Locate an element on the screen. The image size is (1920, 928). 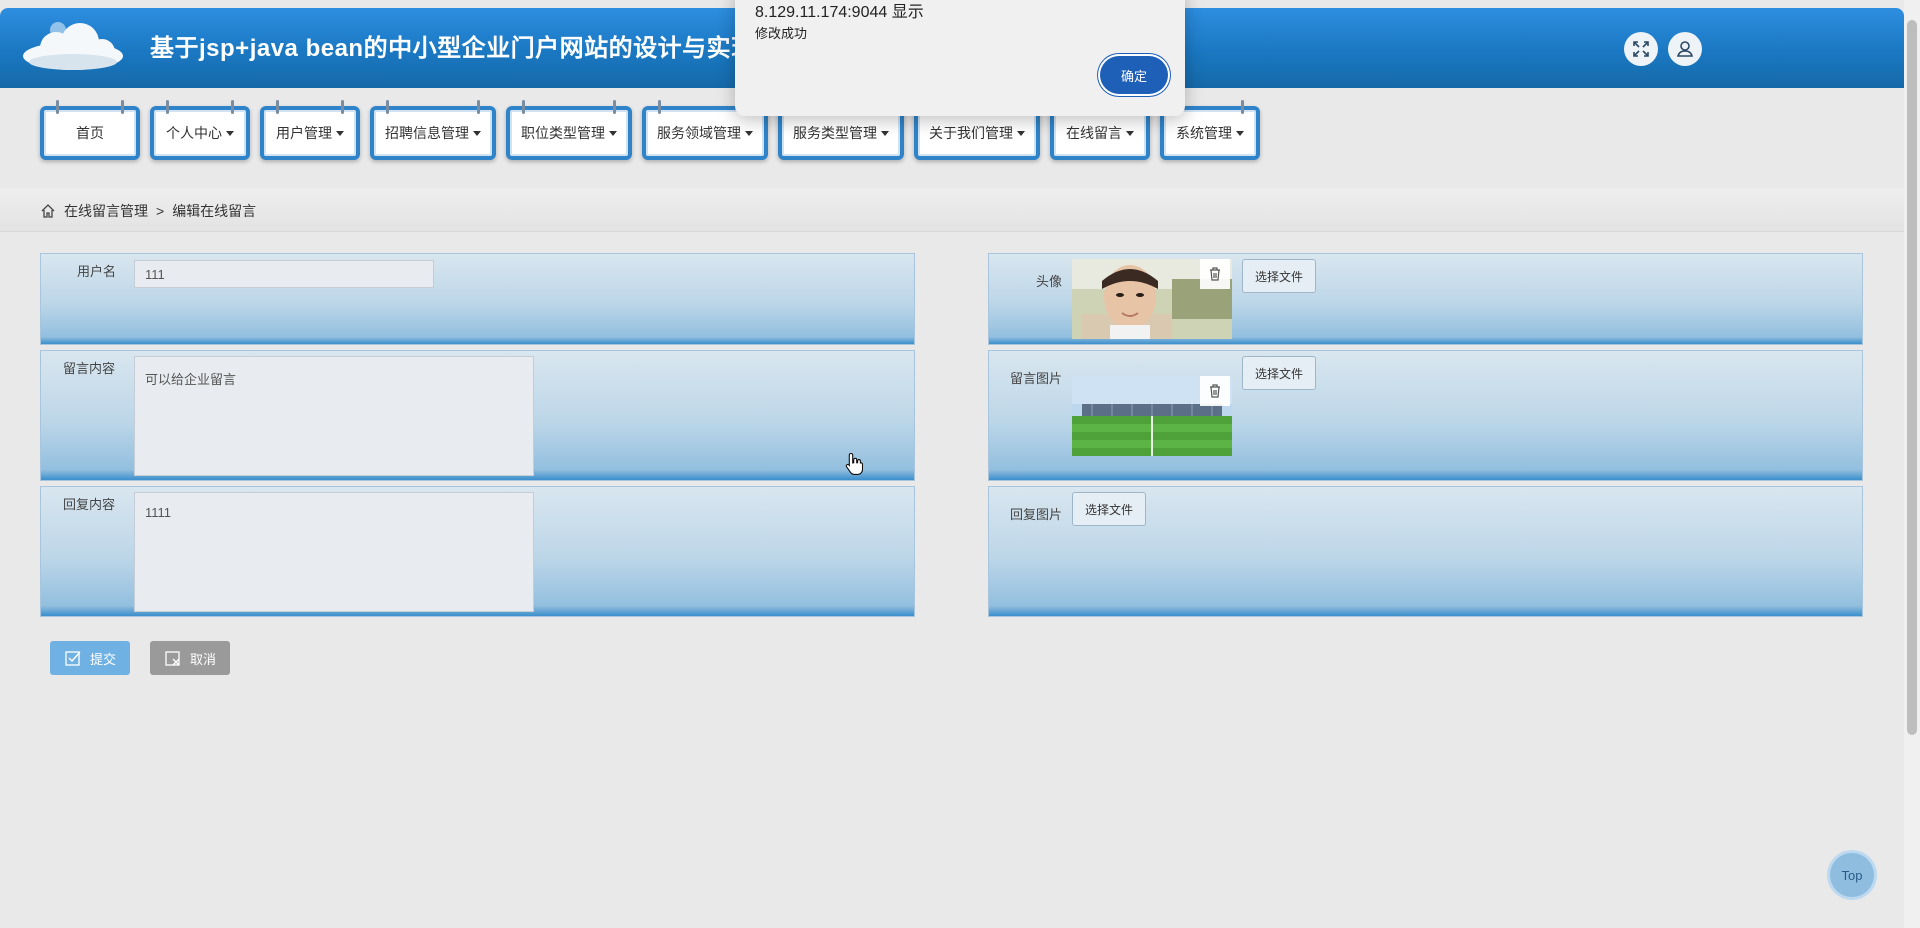
avatar-image is located at coordinates (1152, 299).